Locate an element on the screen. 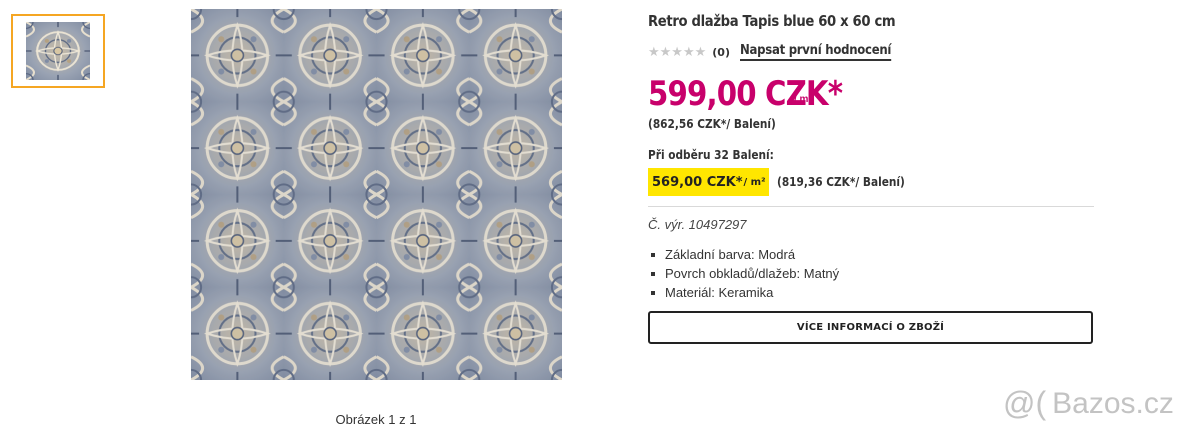 This screenshot has width=1200, height=436. rating-stars-icon: ★★★★★ is located at coordinates (677, 52).